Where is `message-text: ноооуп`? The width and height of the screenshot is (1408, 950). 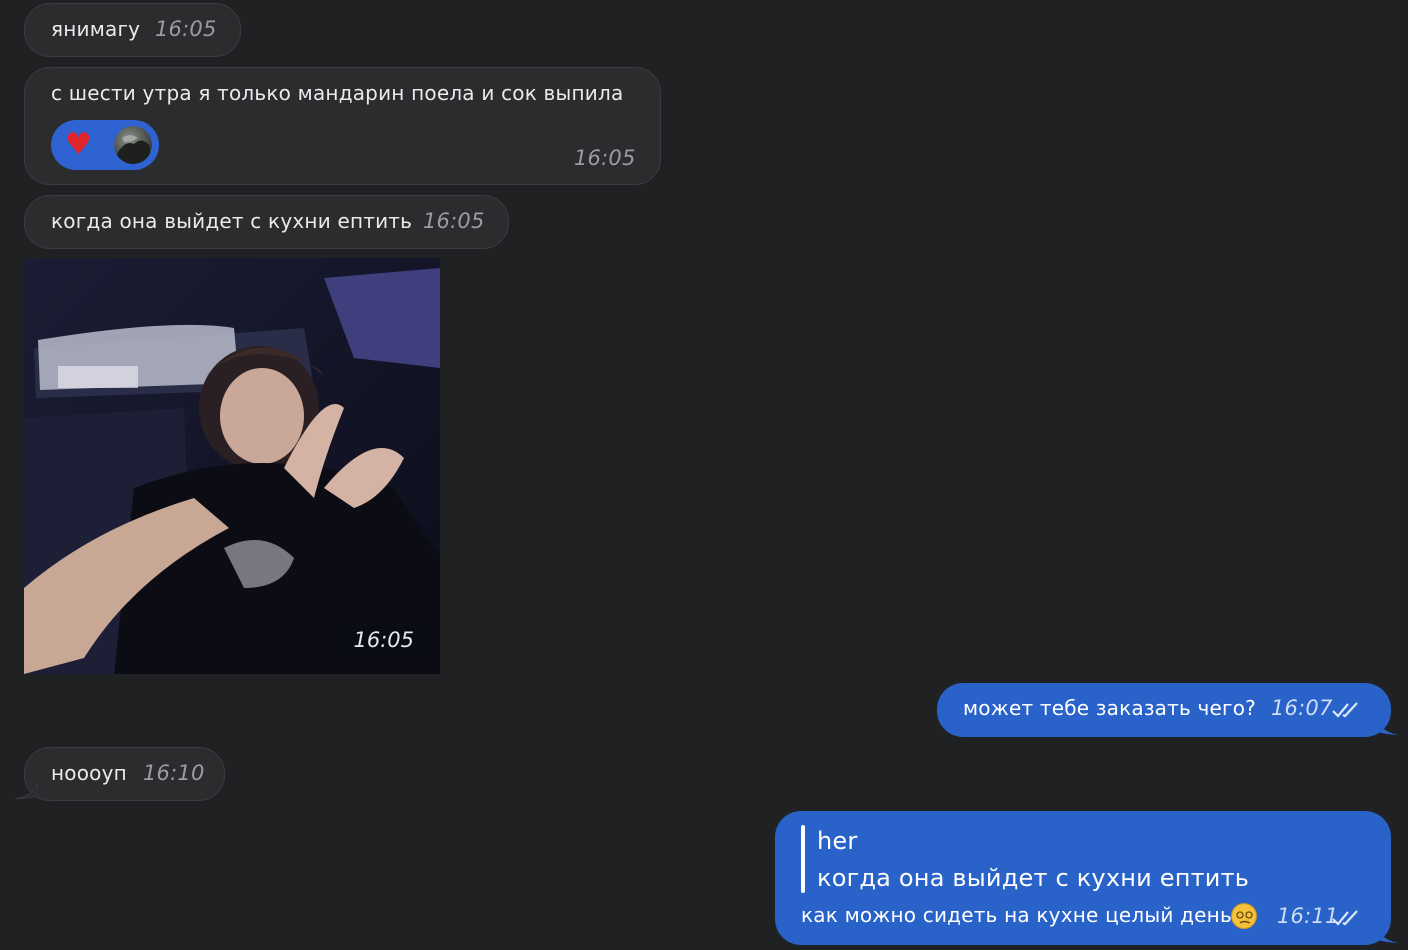 message-text: ноооуп is located at coordinates (89, 773).